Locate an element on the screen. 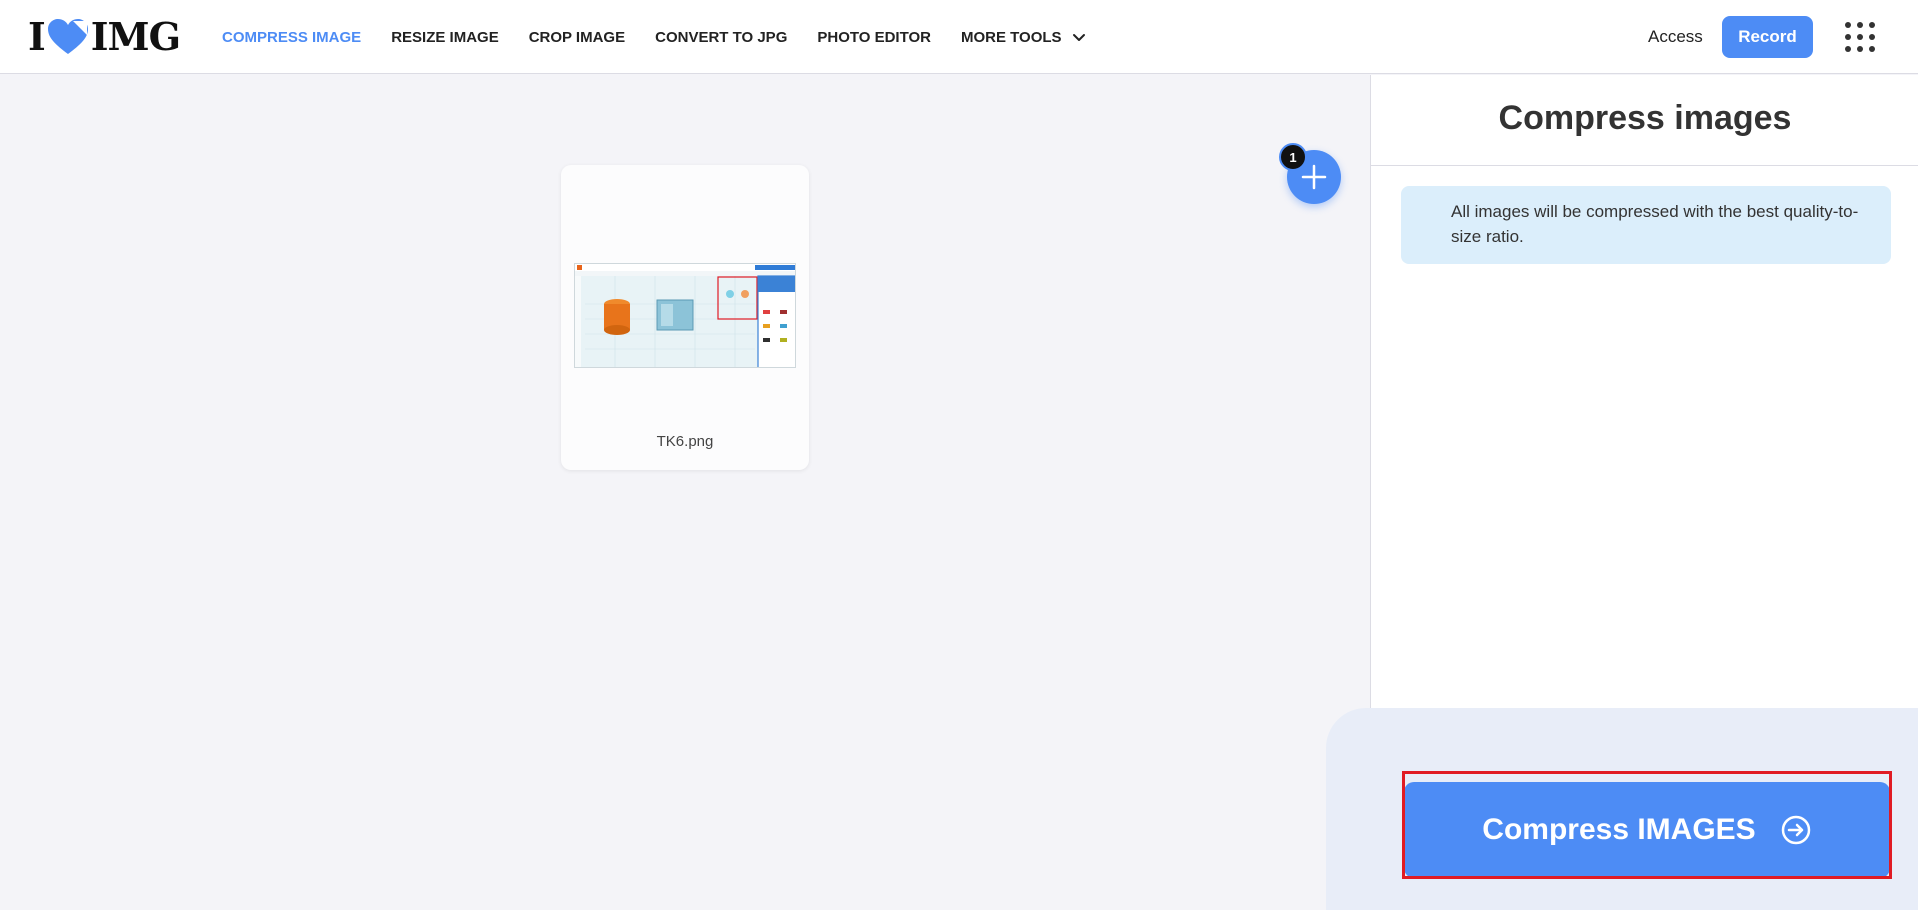 The height and width of the screenshot is (910, 1918). logo: I IMG is located at coordinates (104, 36).